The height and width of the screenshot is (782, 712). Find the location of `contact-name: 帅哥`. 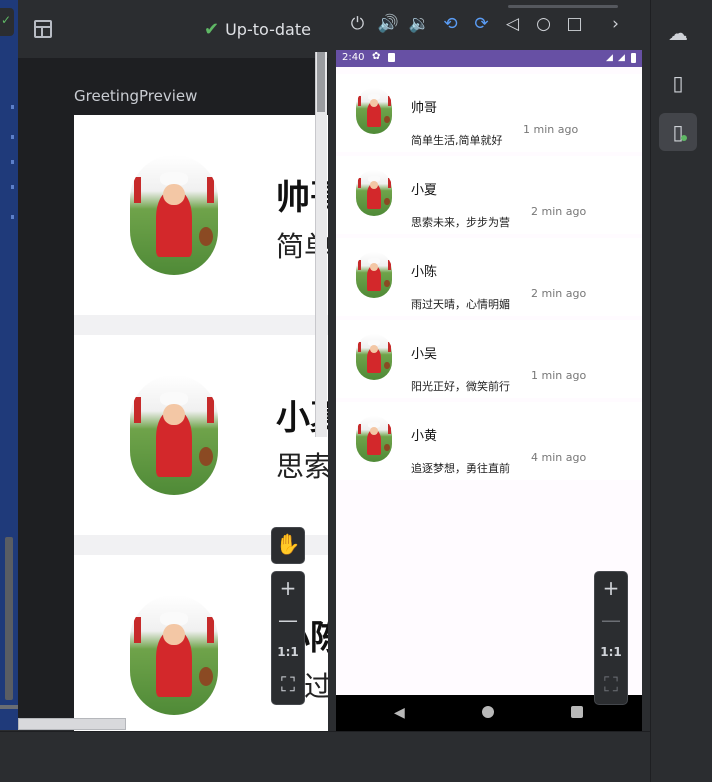

contact-name: 帅哥 is located at coordinates (424, 108).